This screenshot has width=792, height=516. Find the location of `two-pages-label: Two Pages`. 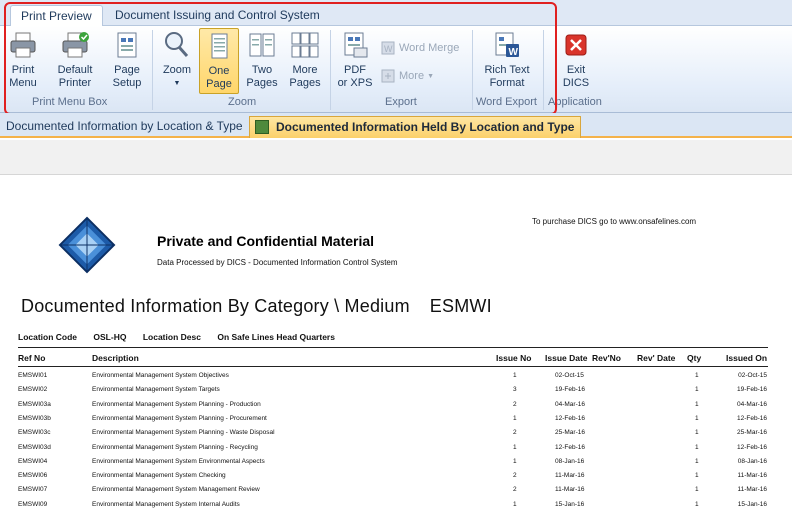

two-pages-label: Two Pages is located at coordinates (262, 76).